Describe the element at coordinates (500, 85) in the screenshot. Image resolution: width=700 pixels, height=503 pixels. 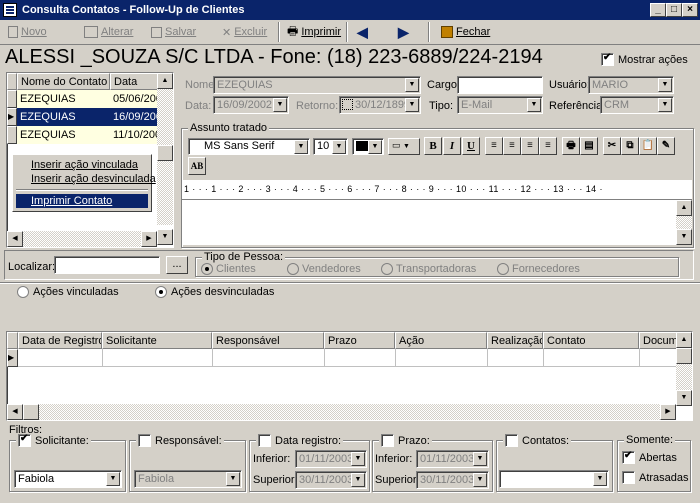
I see `cargo-input` at that location.